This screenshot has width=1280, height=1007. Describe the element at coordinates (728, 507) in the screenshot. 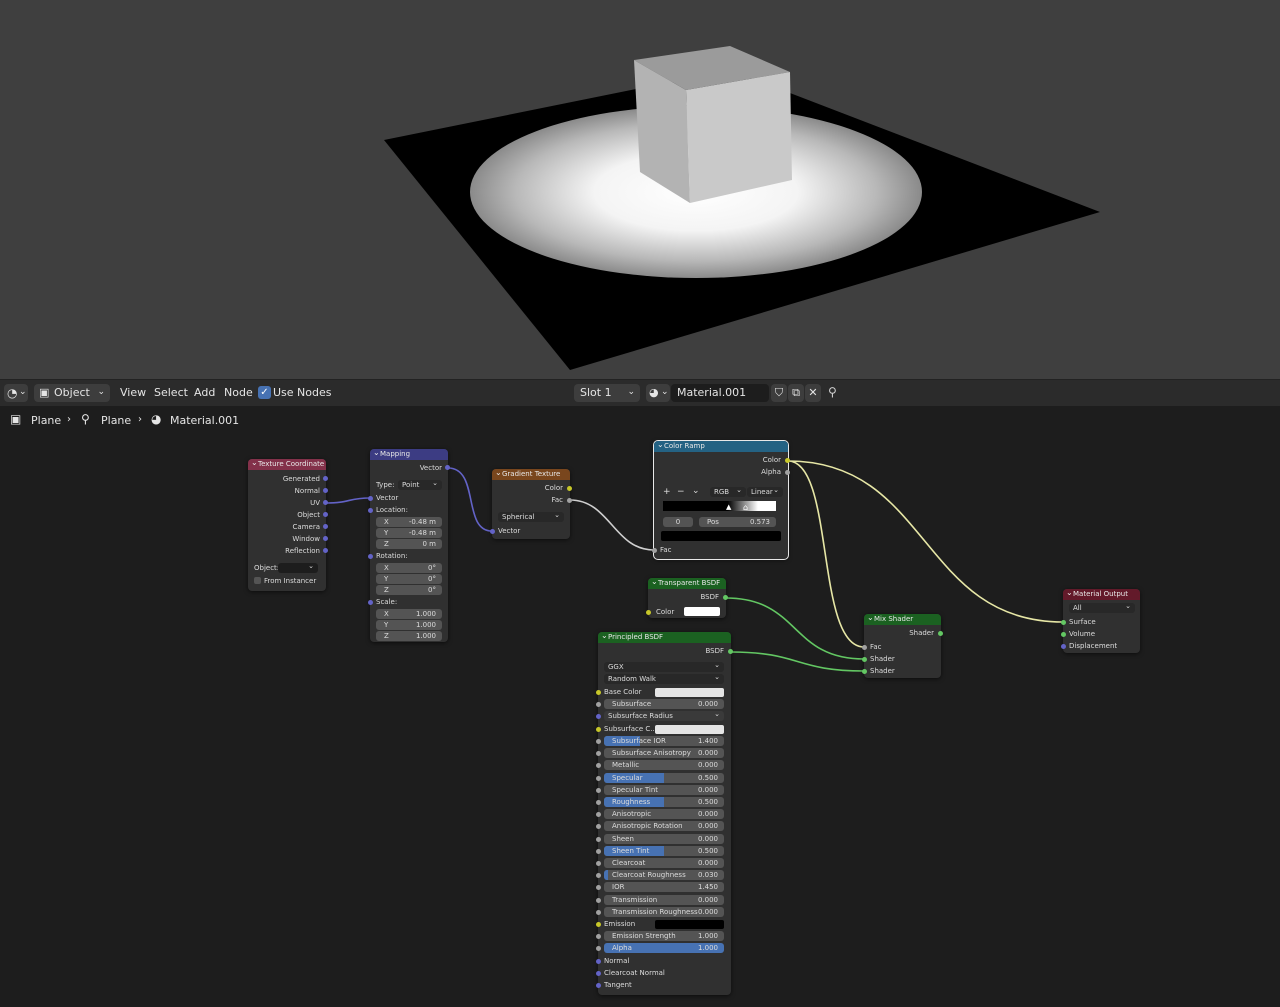

I see `stop-handle-icon: ▲` at that location.